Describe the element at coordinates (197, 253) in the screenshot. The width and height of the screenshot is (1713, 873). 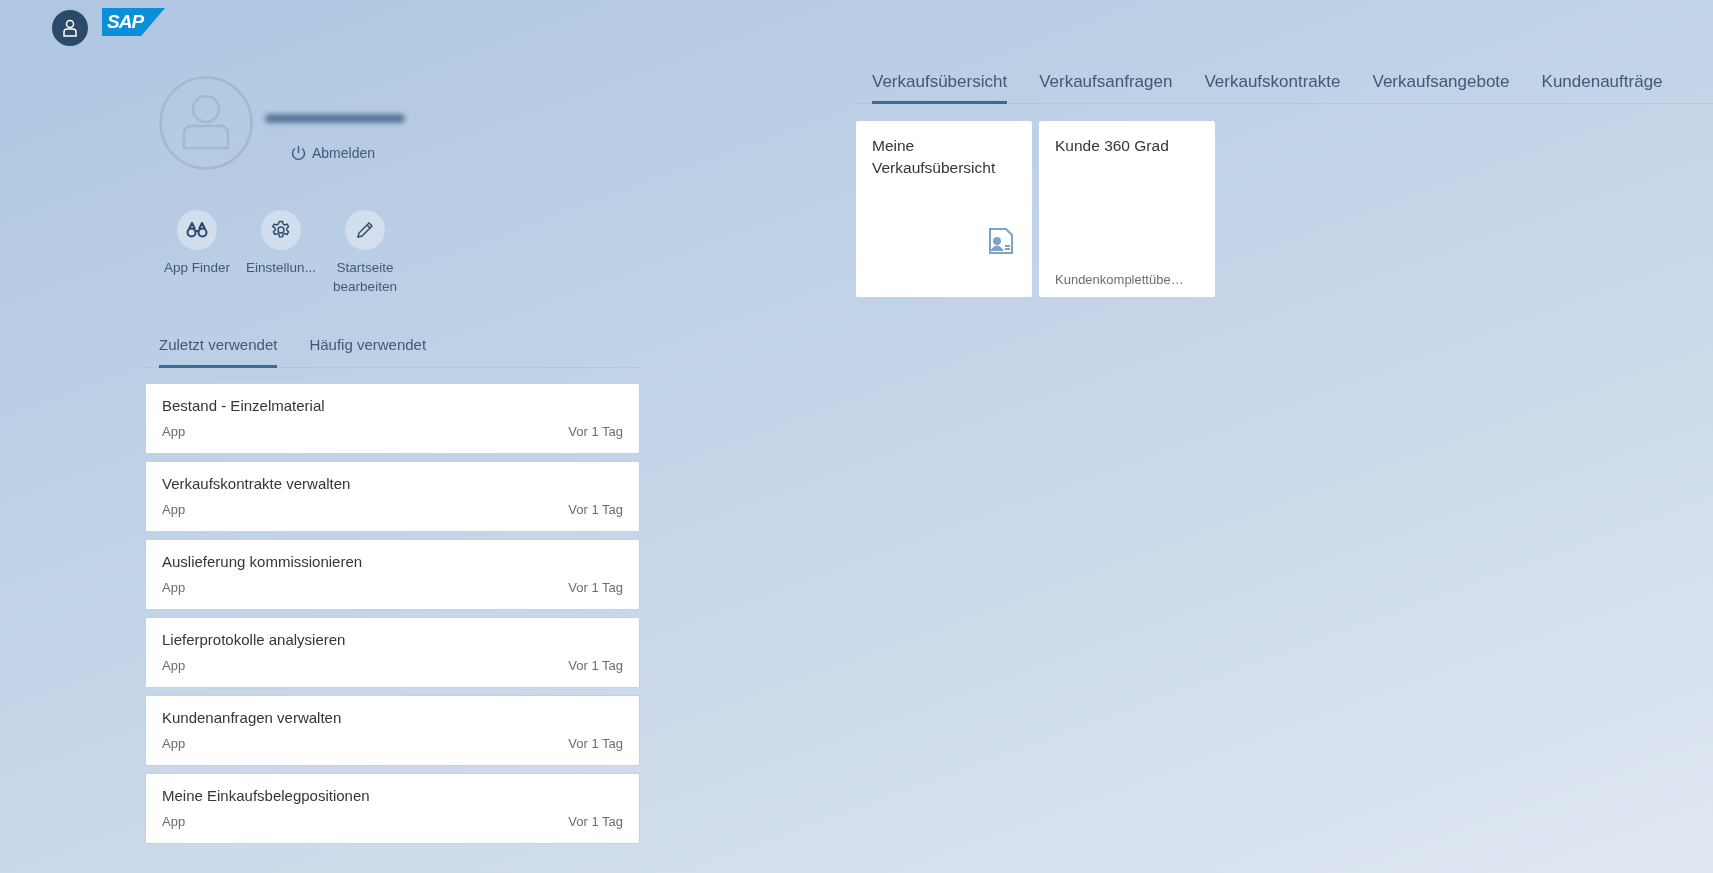
I see `action-button: App Finder` at that location.